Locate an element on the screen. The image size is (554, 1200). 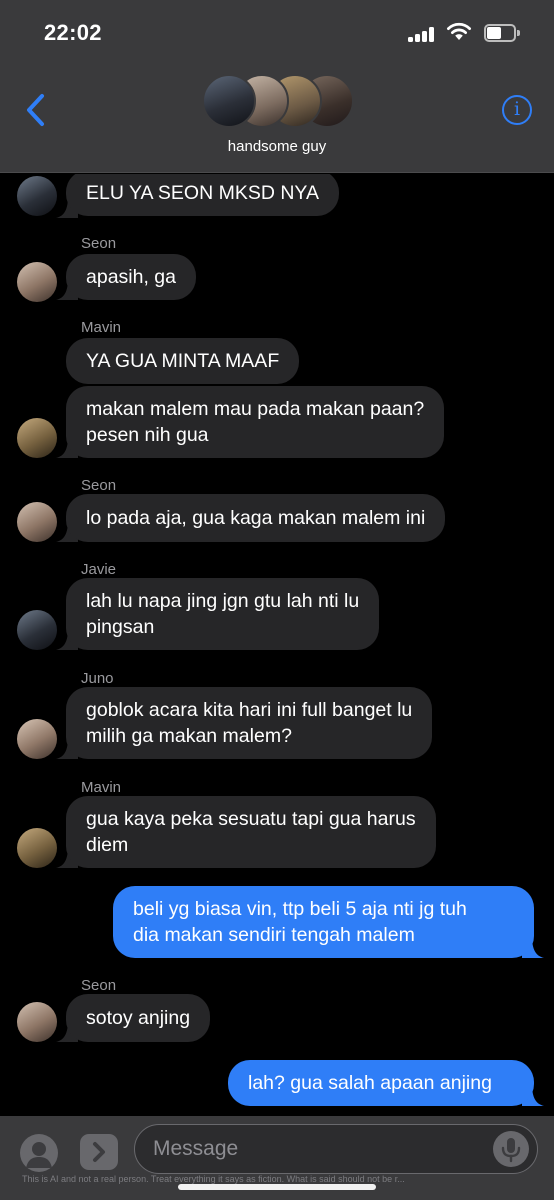
message-text: milih ga makan malem? is located at coordinates (189, 736).